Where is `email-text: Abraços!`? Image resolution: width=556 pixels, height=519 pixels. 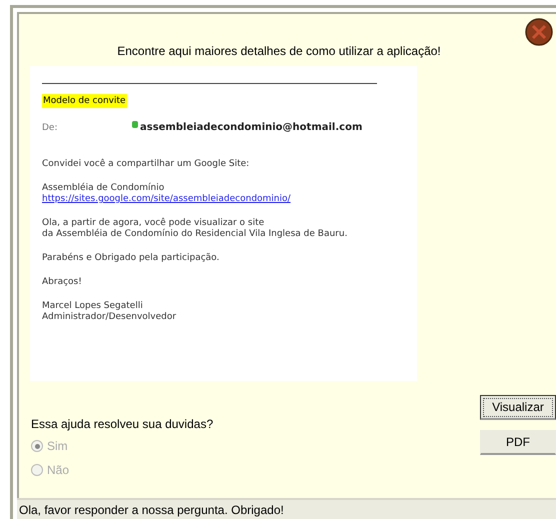 email-text: Abraços! is located at coordinates (62, 282).